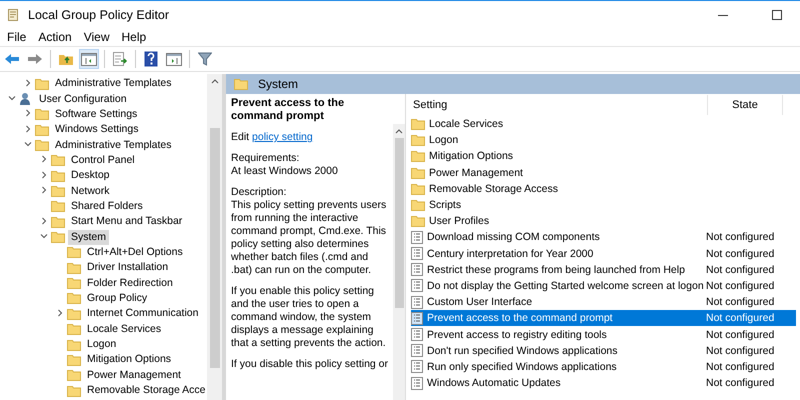  I want to click on policy-row: Century interpretation for Year 2000 Not configured, so click(603, 254).